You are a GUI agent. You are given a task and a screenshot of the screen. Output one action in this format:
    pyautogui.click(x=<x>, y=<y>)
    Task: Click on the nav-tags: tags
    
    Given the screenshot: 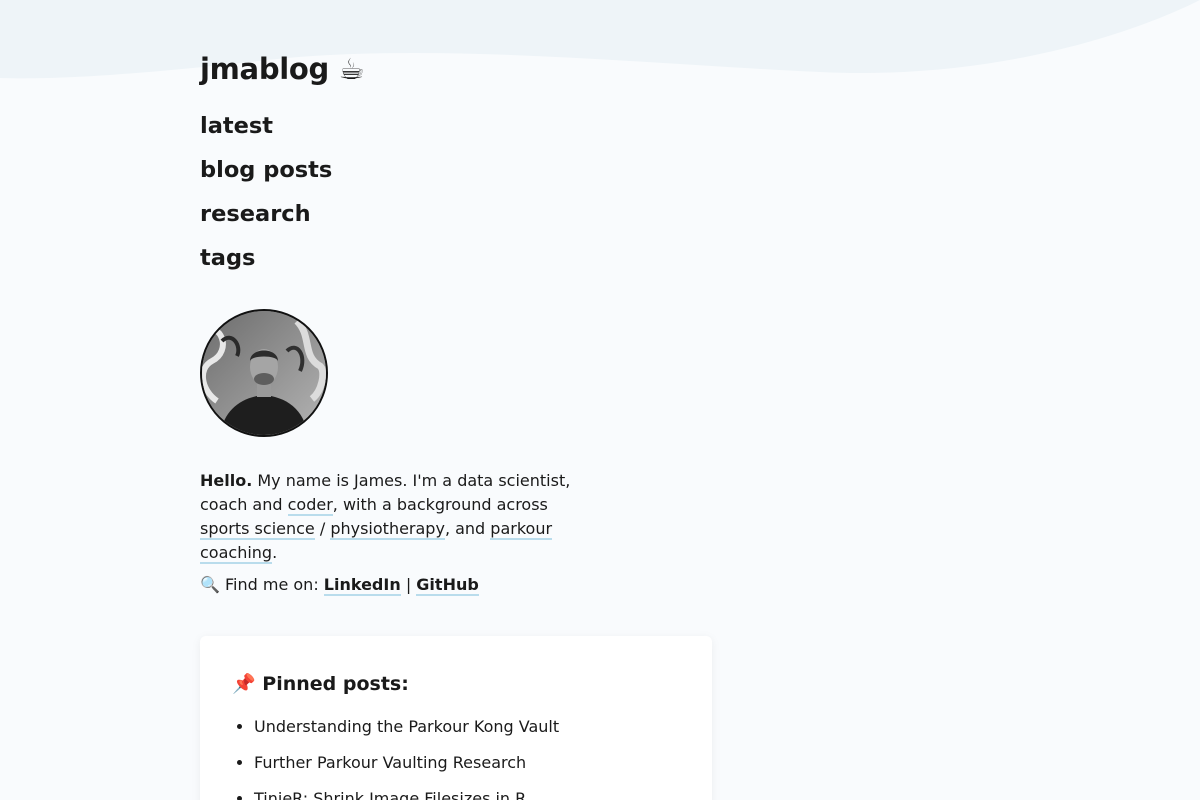 What is the action you would take?
    pyautogui.click(x=266, y=264)
    